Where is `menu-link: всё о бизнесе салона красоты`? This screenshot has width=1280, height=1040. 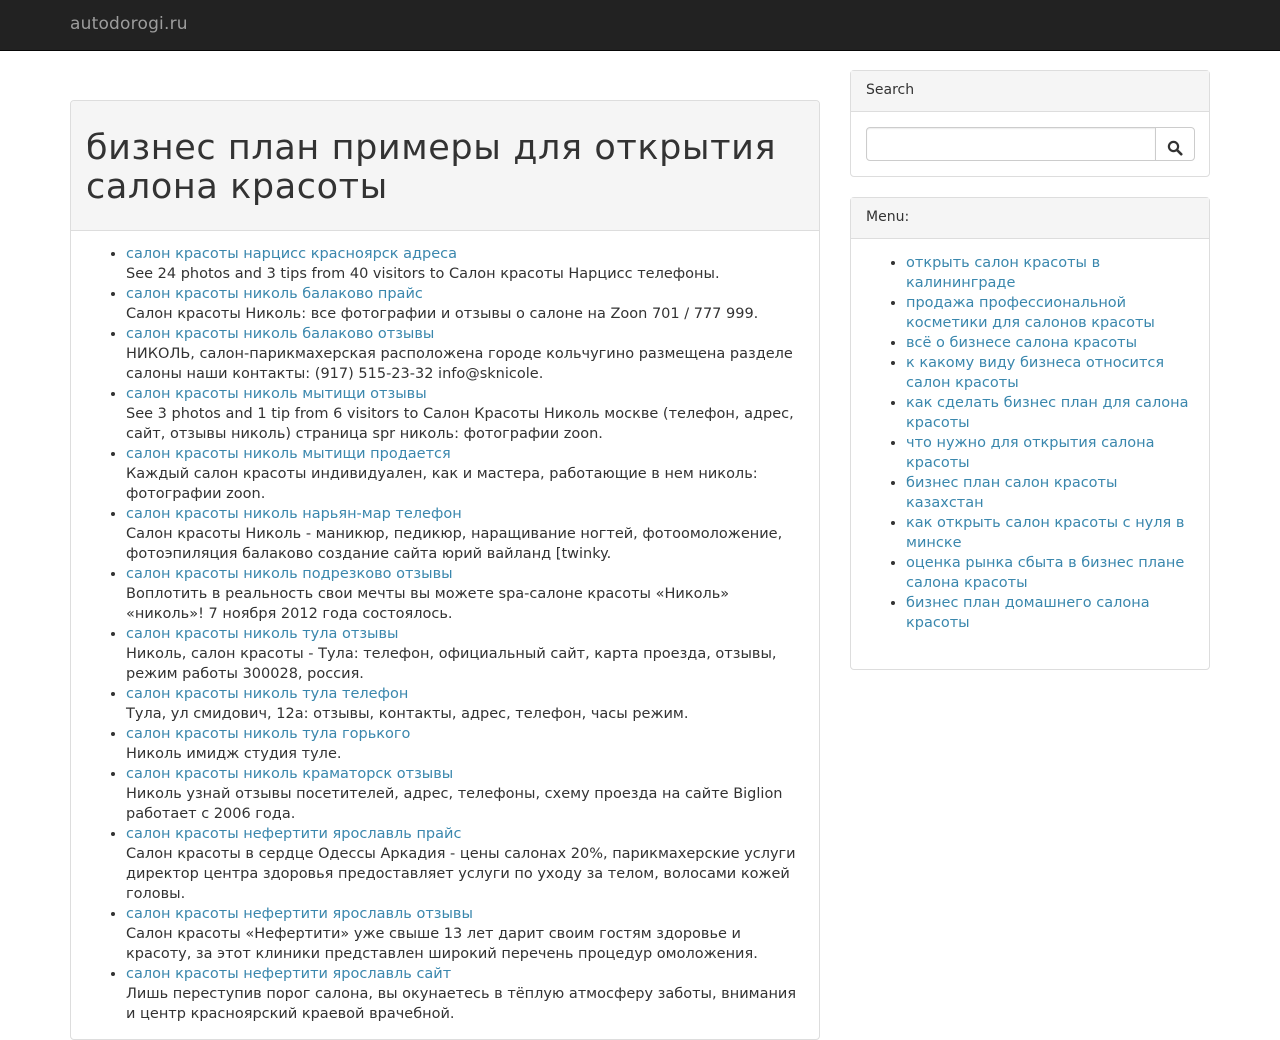
menu-link: всё о бизнесе салона красоты is located at coordinates (1021, 343).